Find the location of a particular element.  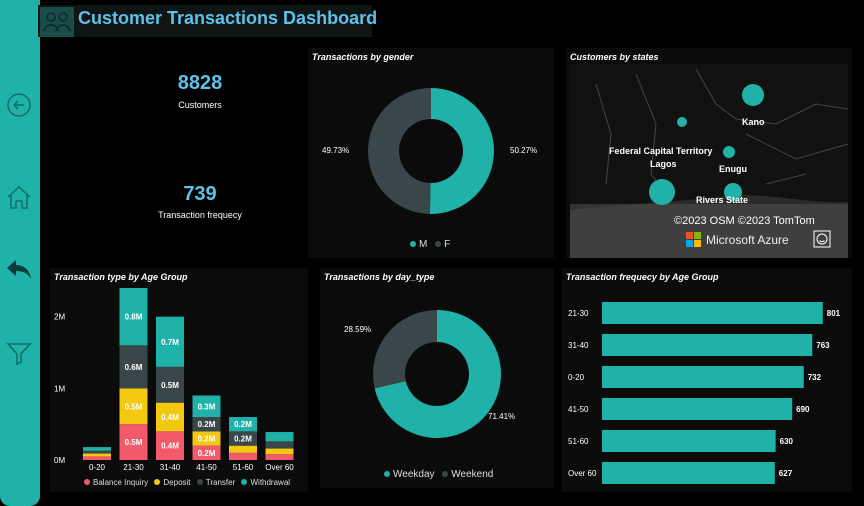

legend-dot-weekend is located at coordinates (445, 474).